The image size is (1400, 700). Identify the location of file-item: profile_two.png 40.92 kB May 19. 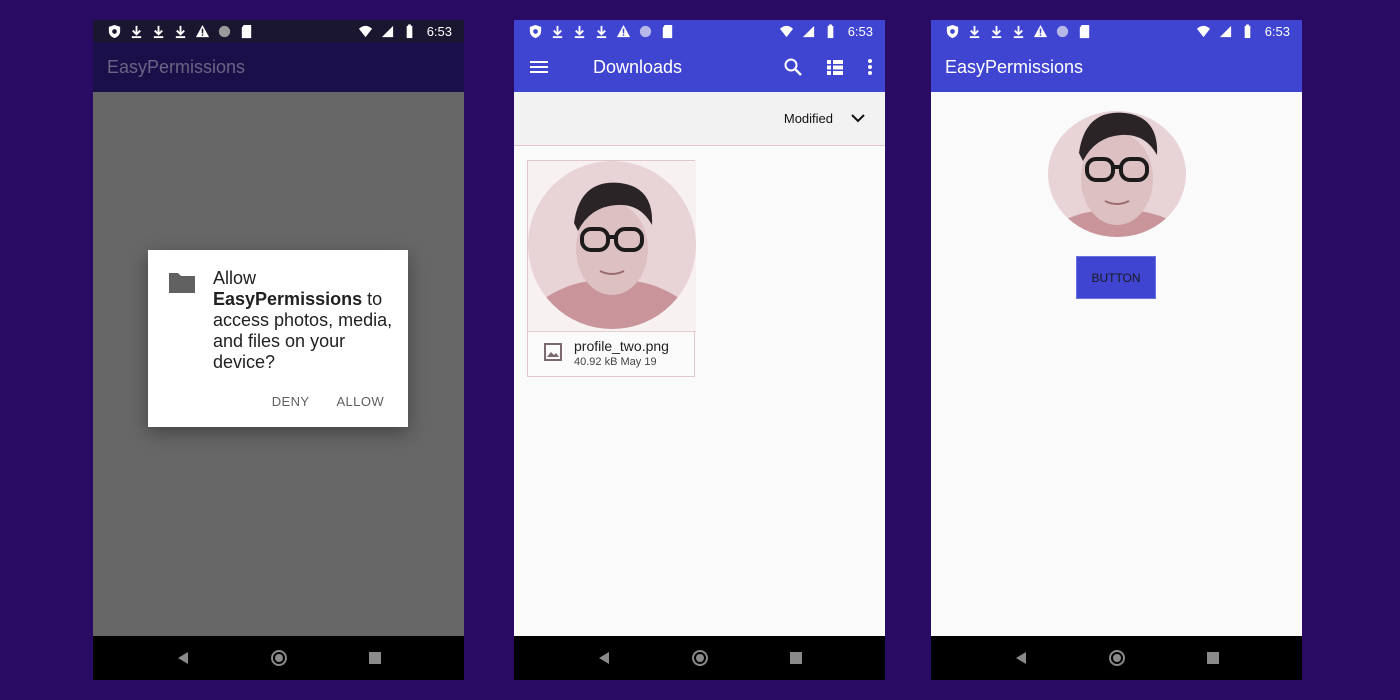
(611, 268).